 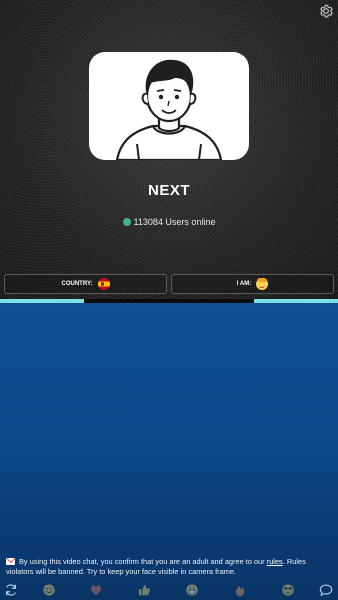 I want to click on refresh-icon, so click(x=11, y=590).